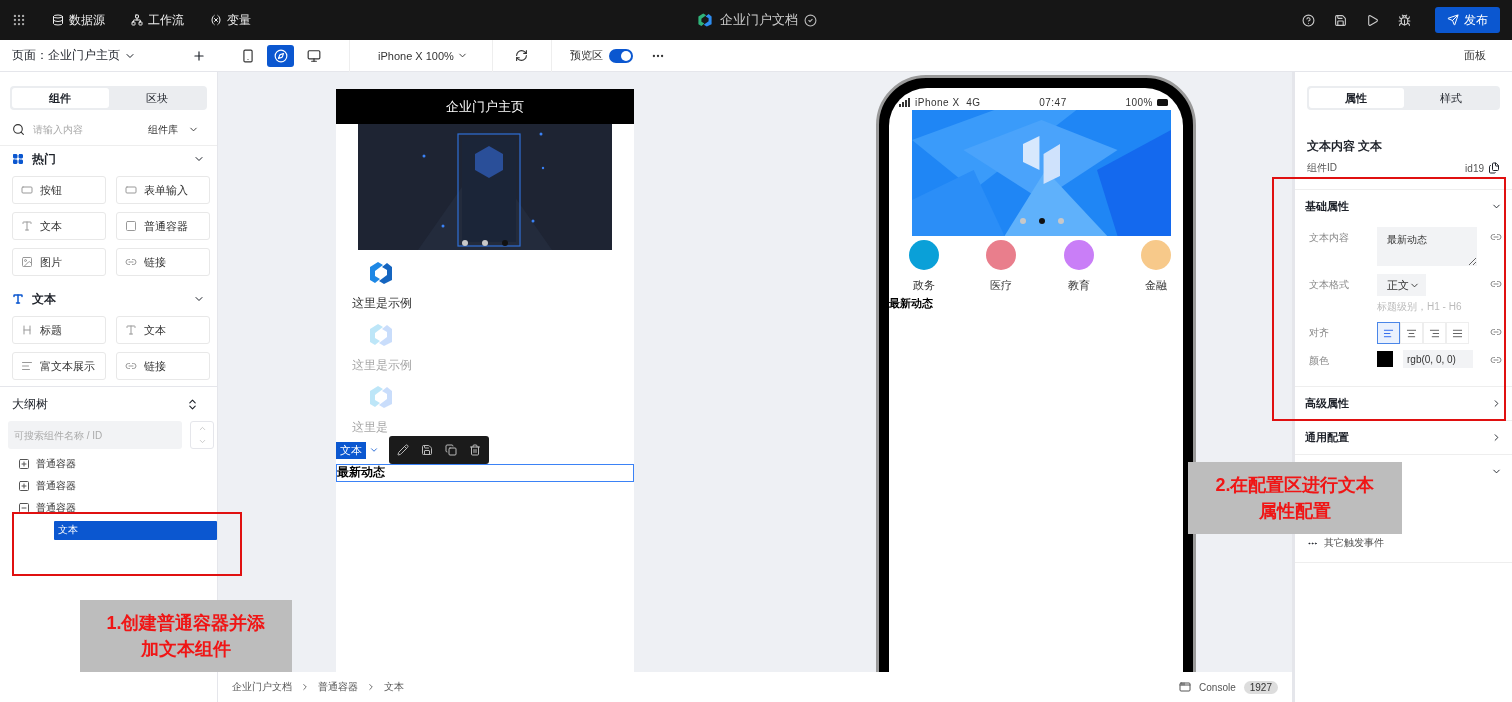  Describe the element at coordinates (403, 450) in the screenshot. I see `edit-icon` at that location.